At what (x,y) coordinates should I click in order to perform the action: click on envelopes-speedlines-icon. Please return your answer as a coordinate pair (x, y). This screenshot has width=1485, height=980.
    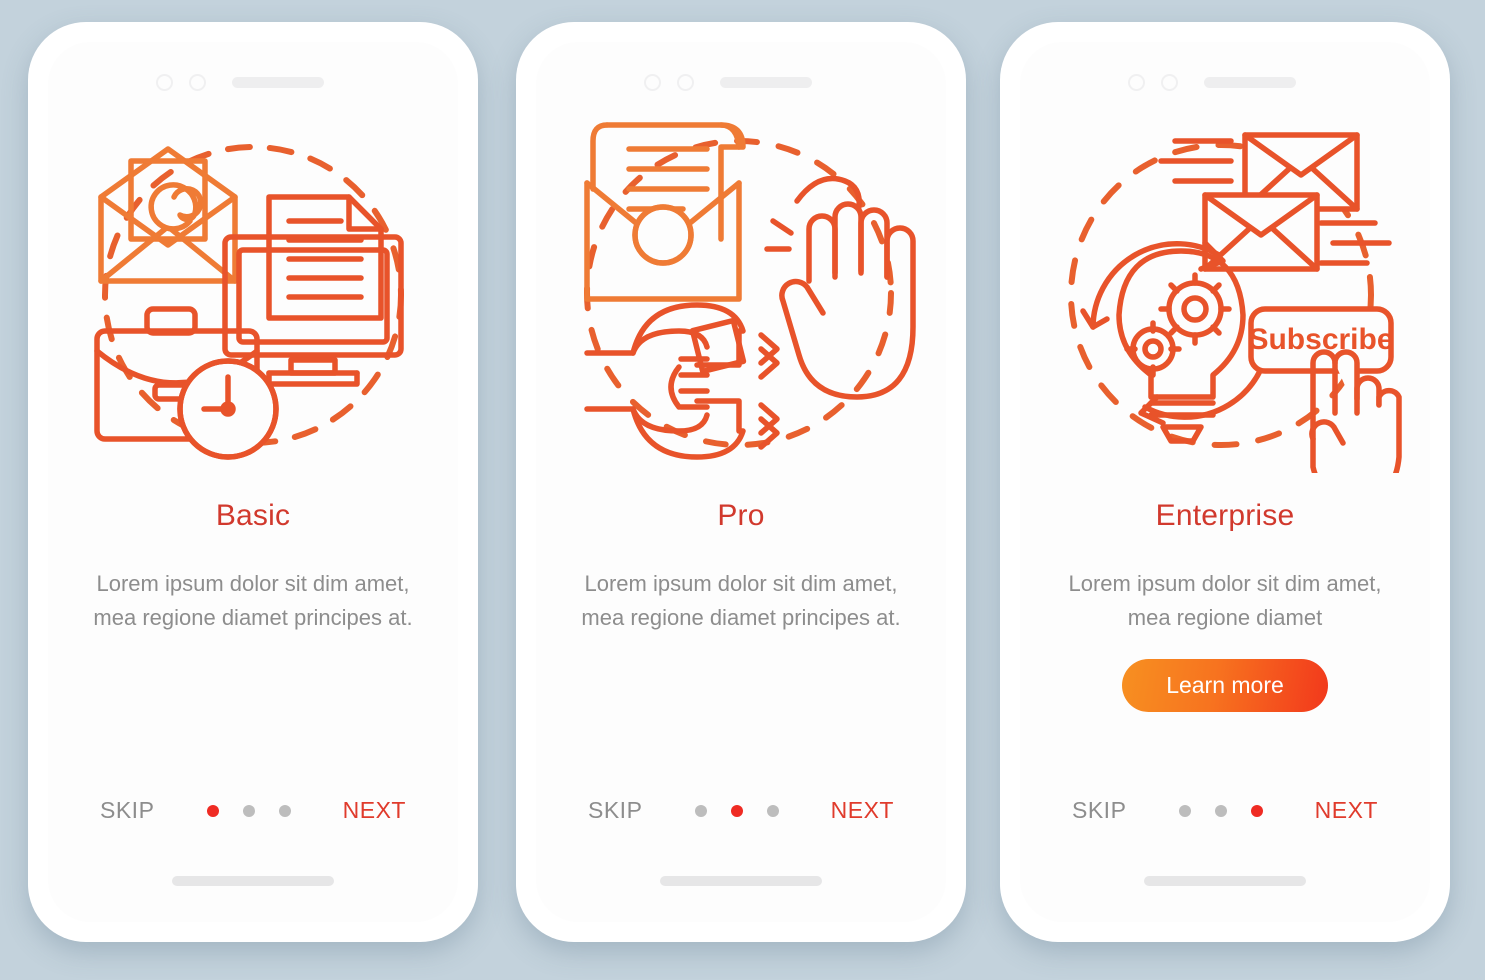
    Looking at the image, I should click on (1275, 202).